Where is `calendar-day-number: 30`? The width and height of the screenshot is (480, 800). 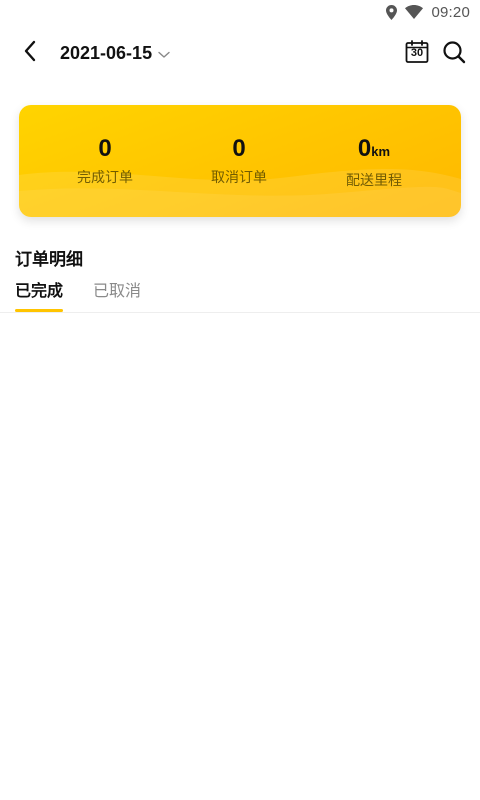
calendar-day-number: 30 is located at coordinates (417, 53).